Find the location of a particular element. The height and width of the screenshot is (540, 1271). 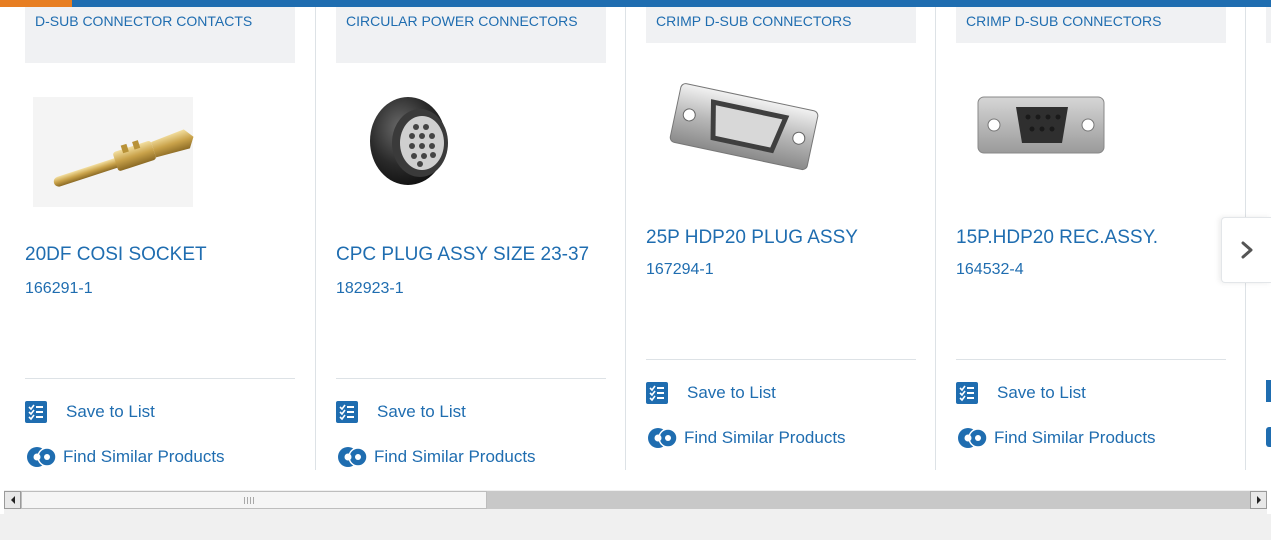

d-sub-receptacle-image is located at coordinates (1056, 127).